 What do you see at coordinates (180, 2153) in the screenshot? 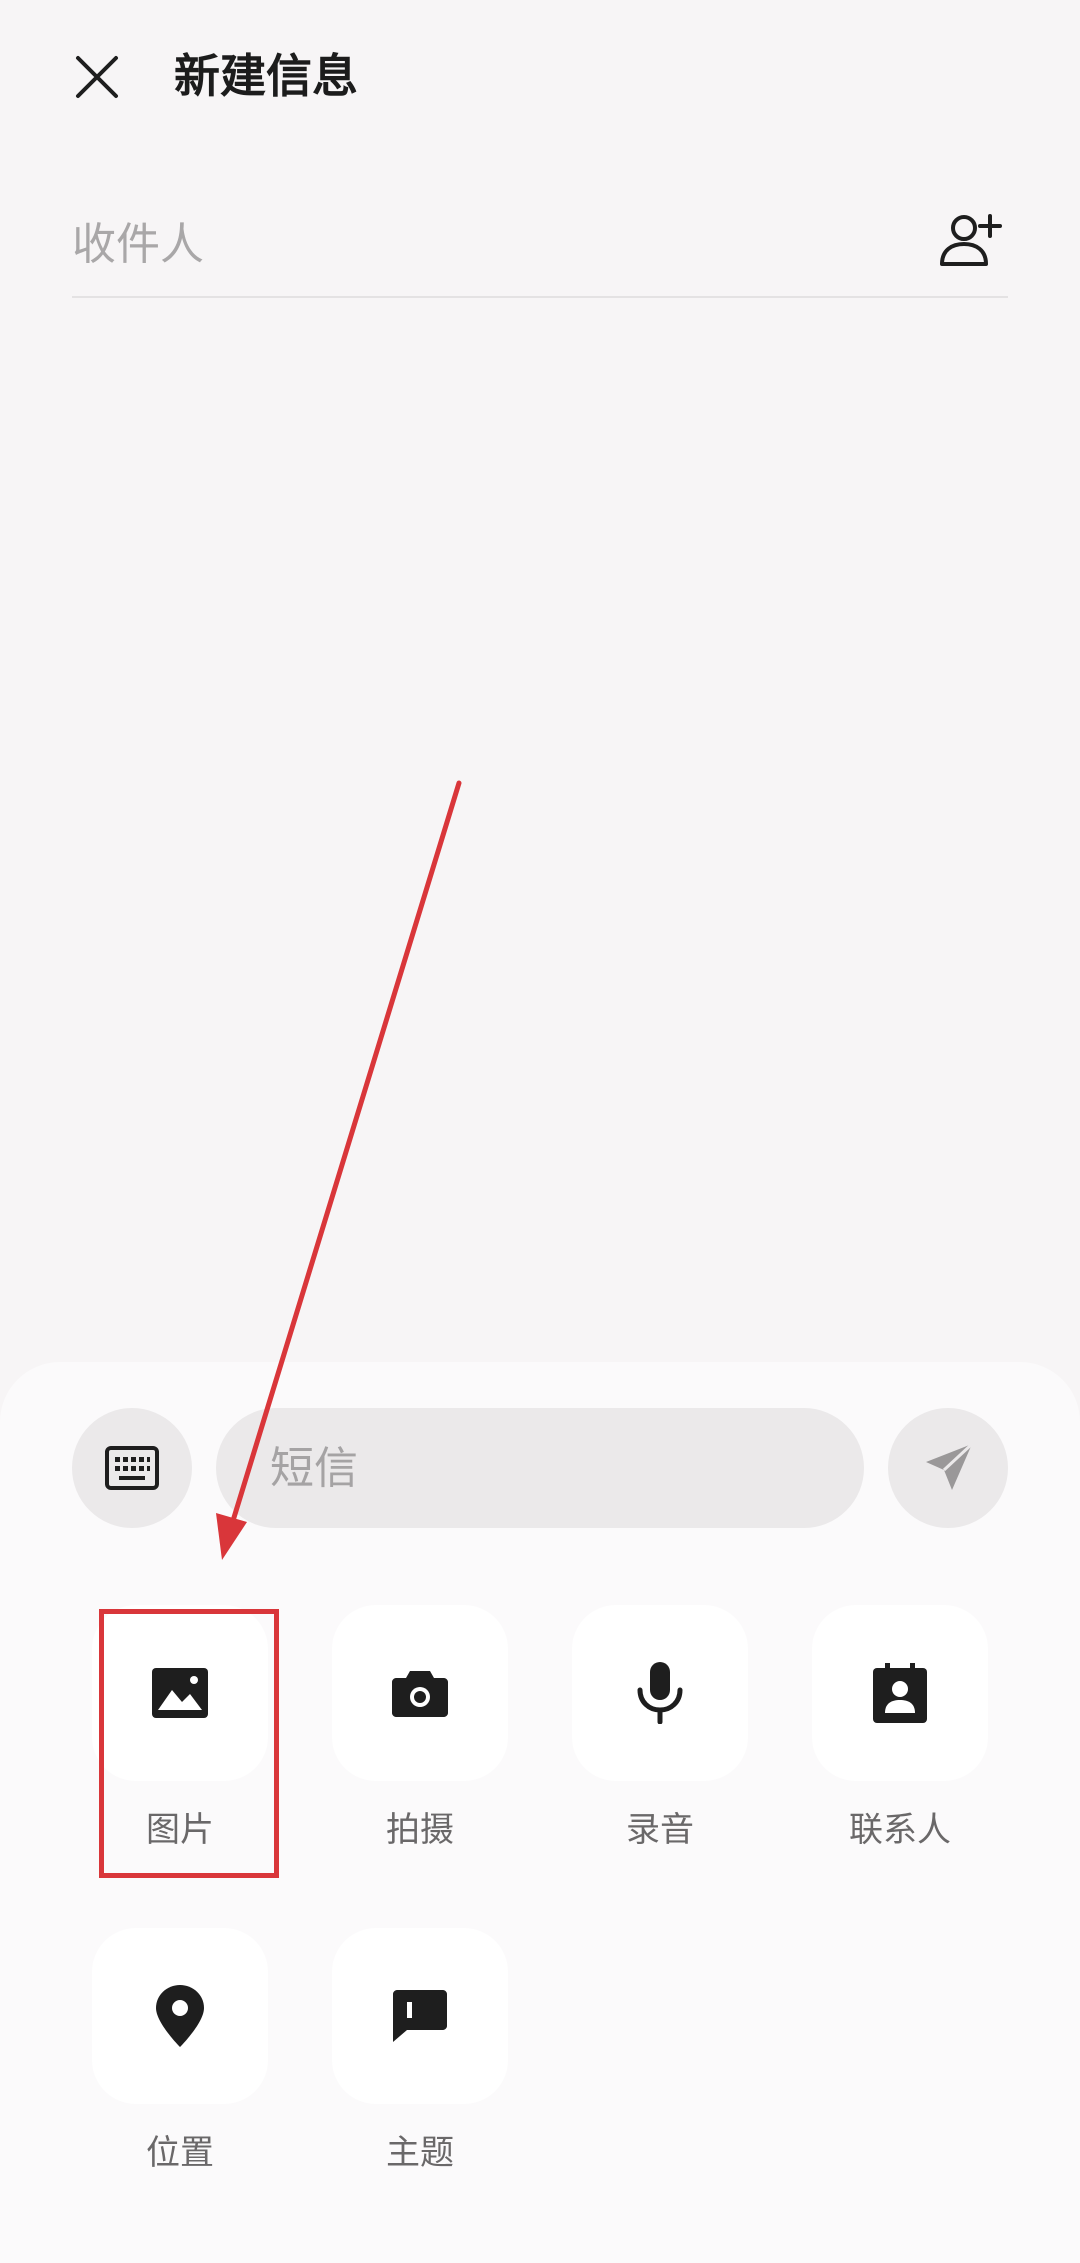
I see `attach-label: 位置` at bounding box center [180, 2153].